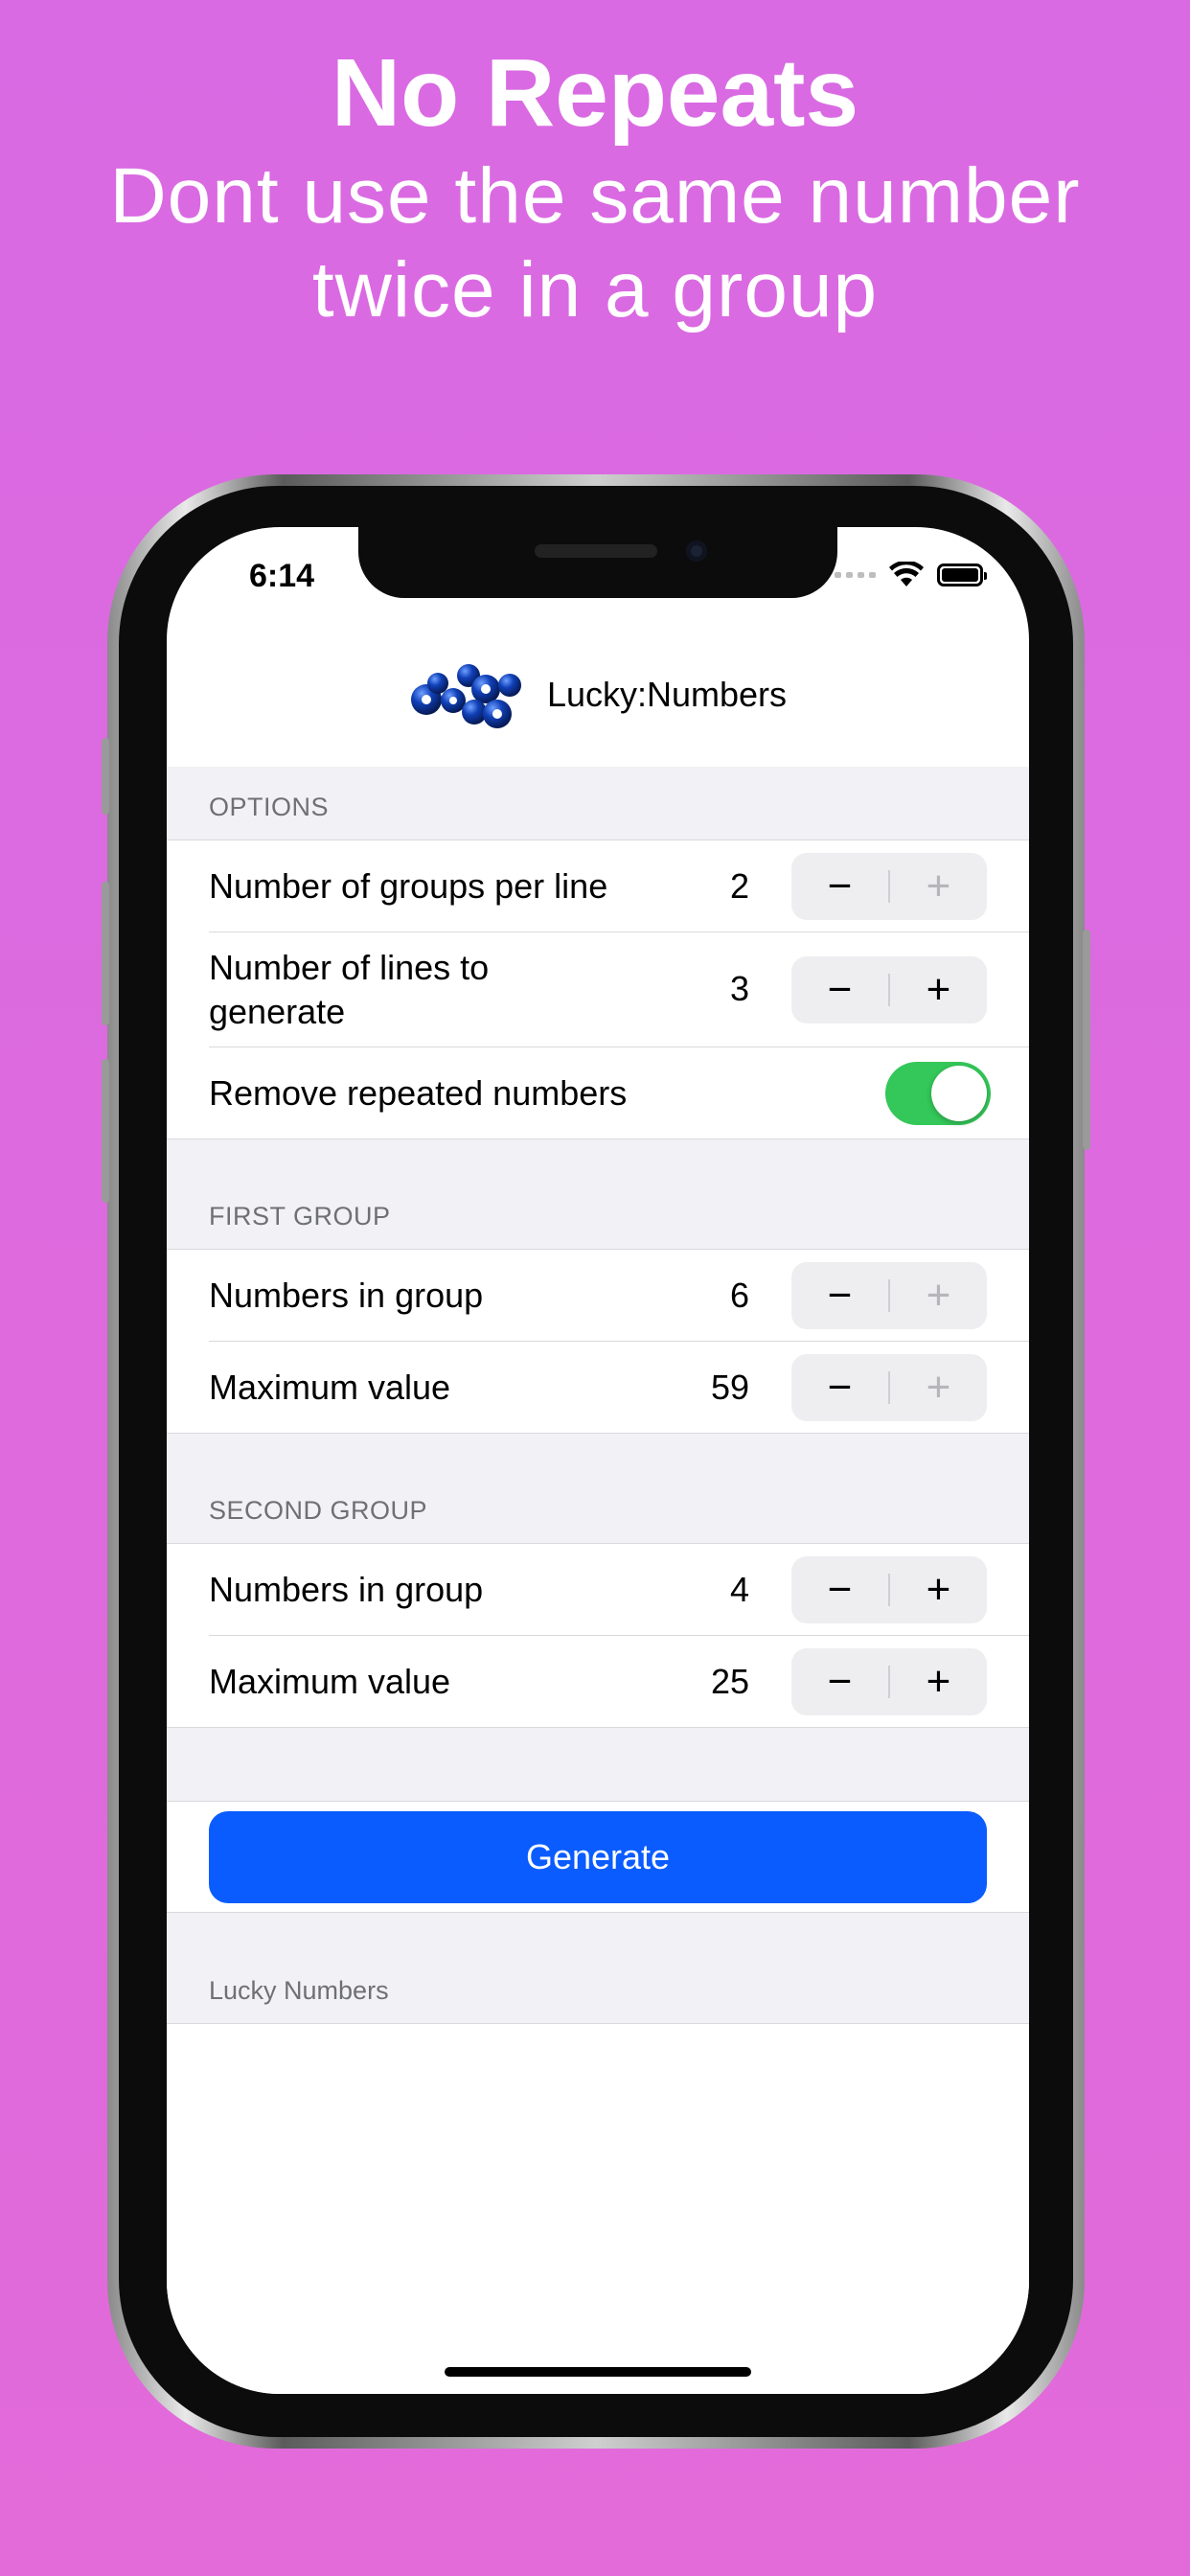  Describe the element at coordinates (739, 886) in the screenshot. I see `row-value: 2` at that location.